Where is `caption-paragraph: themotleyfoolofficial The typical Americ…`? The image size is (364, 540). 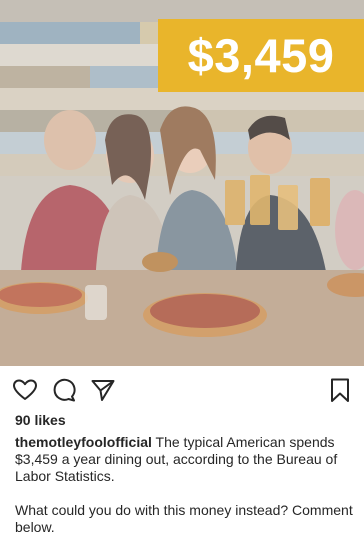
caption-paragraph: themotleyfoolofficial The typical Americ… is located at coordinates (185, 459).